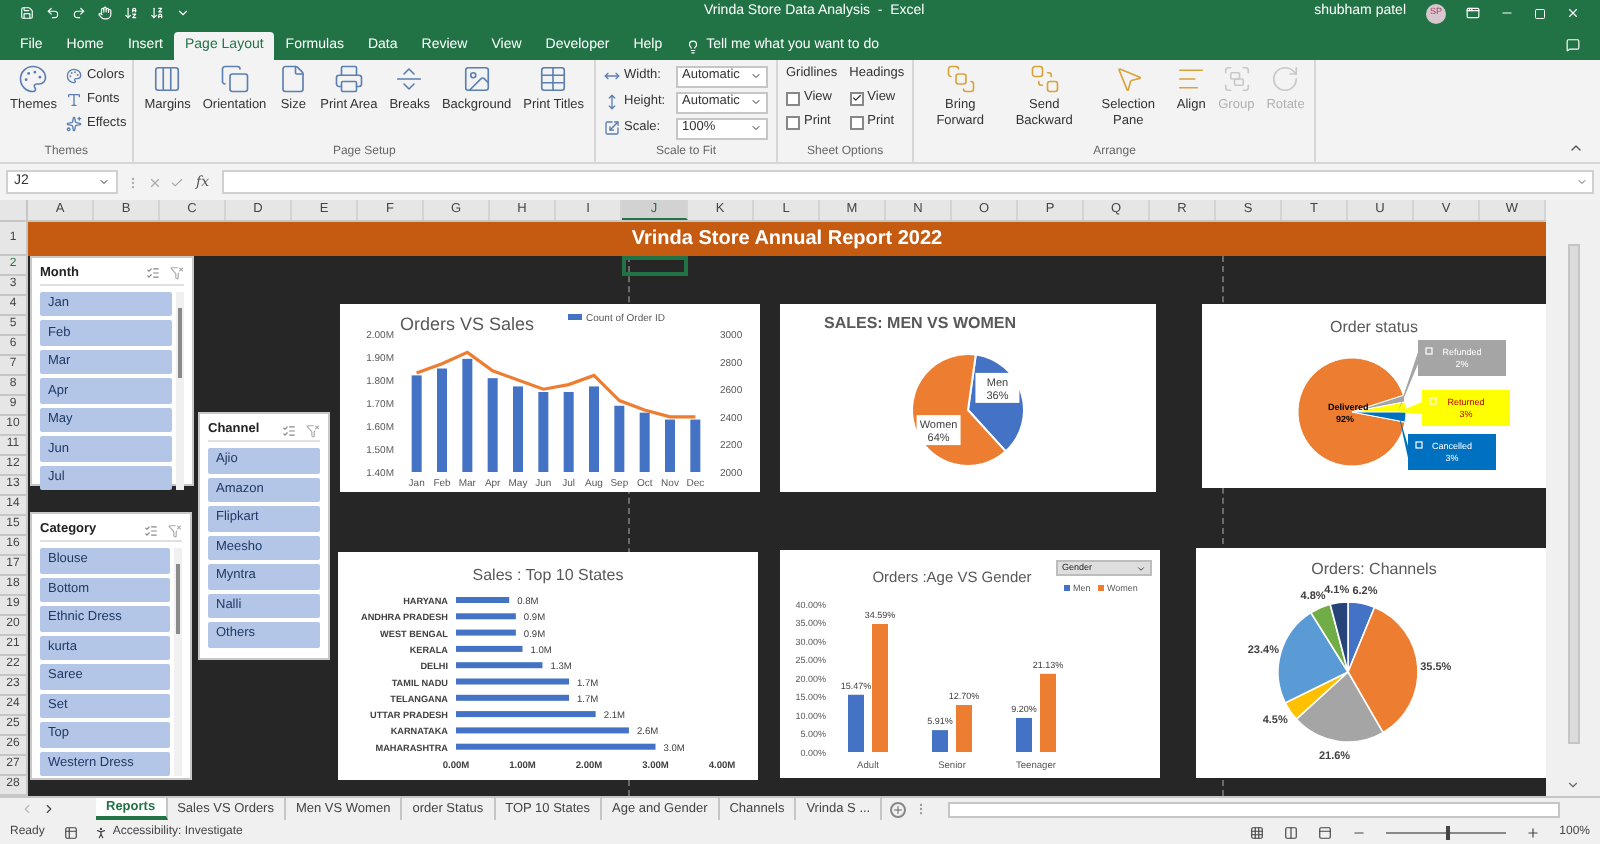  I want to click on page-break-icon, so click(409, 79).